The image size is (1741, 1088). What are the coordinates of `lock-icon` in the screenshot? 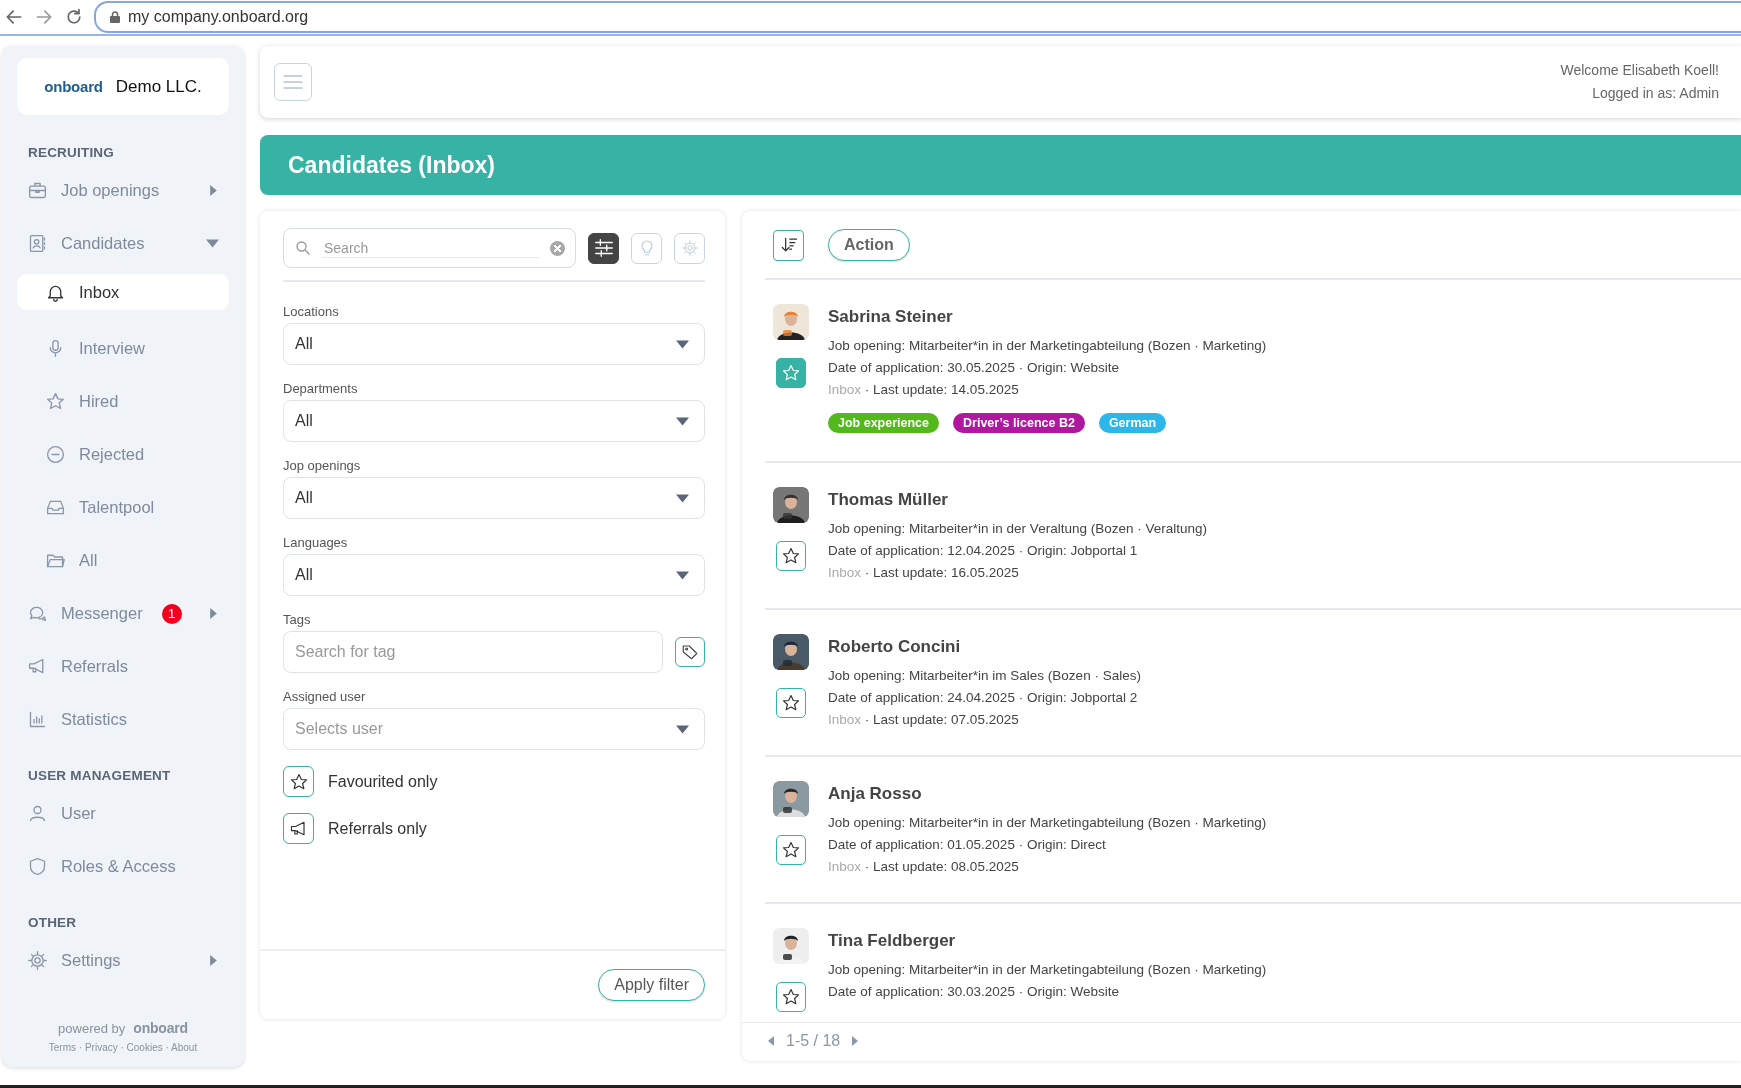 It's located at (115, 17).